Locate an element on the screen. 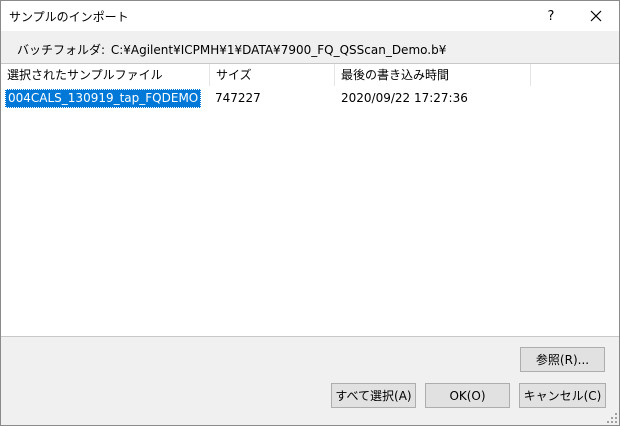 This screenshot has height=426, width=620. resize-grip-icon is located at coordinates (612, 418).